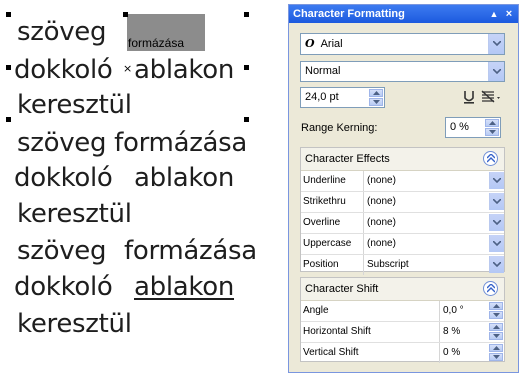 This screenshot has width=531, height=377. I want to click on shift-name: Angle, so click(316, 310).